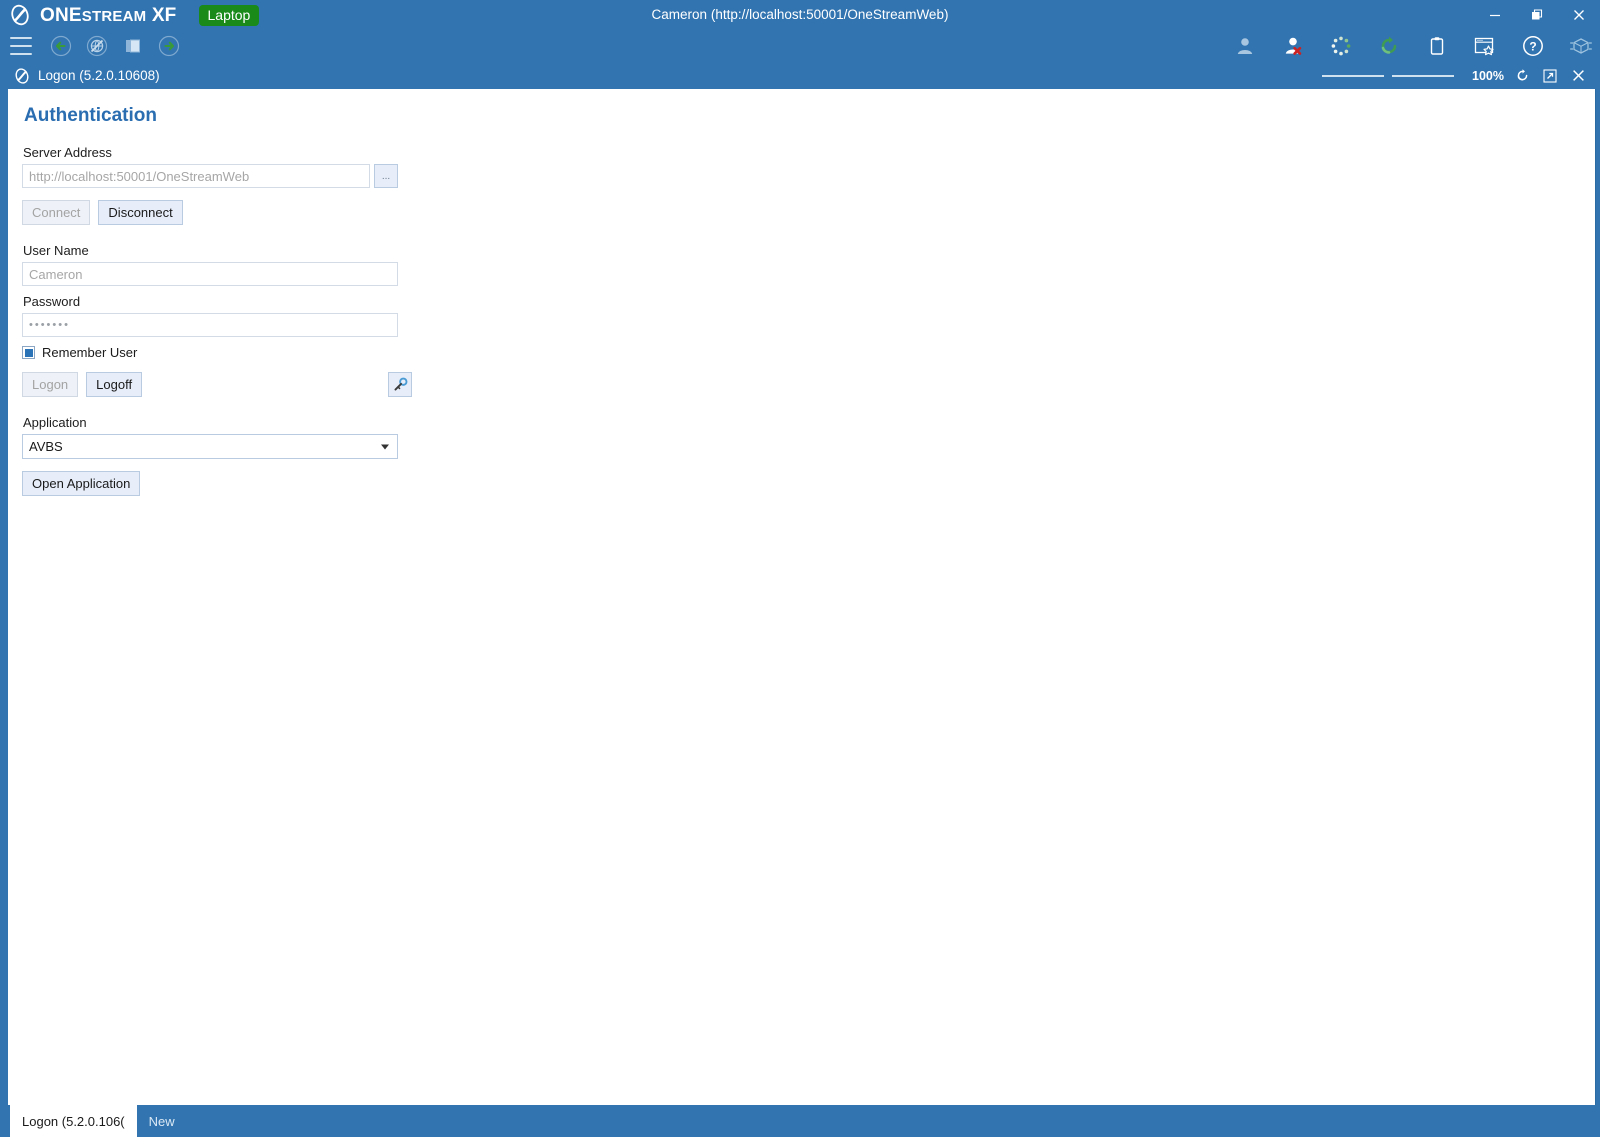 This screenshot has height=1137, width=1600. I want to click on zoom-track-left, so click(1353, 75).